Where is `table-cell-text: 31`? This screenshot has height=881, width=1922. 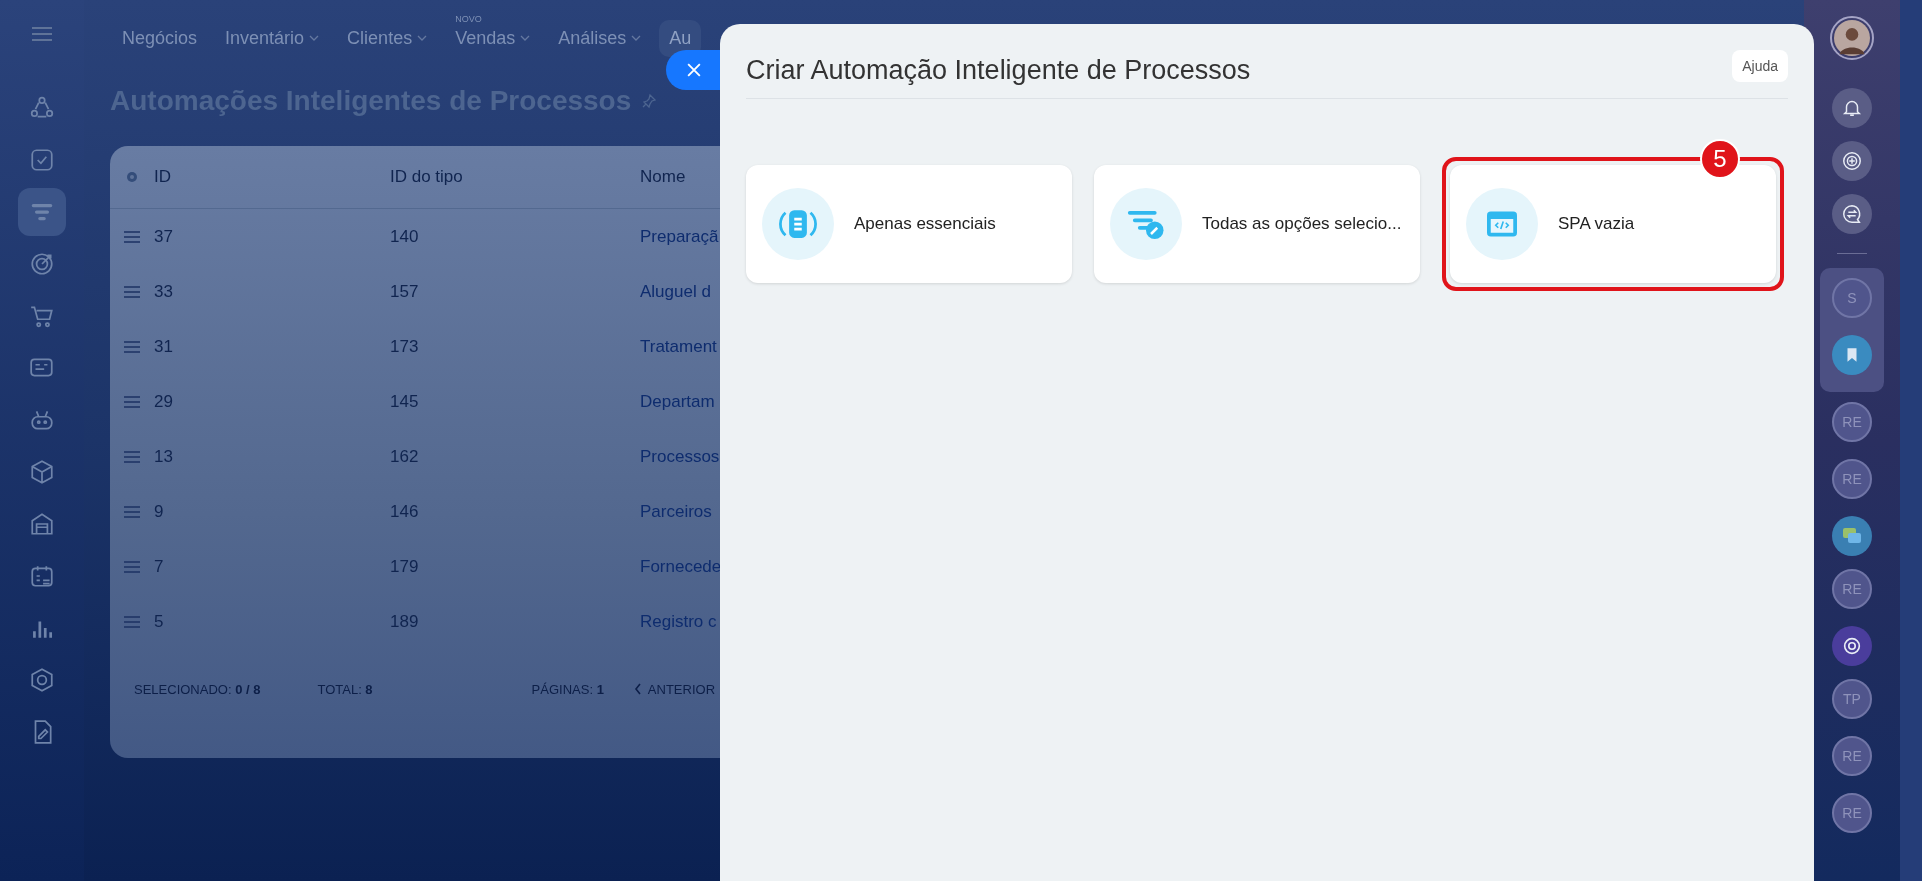
table-cell-text: 31 is located at coordinates (164, 346).